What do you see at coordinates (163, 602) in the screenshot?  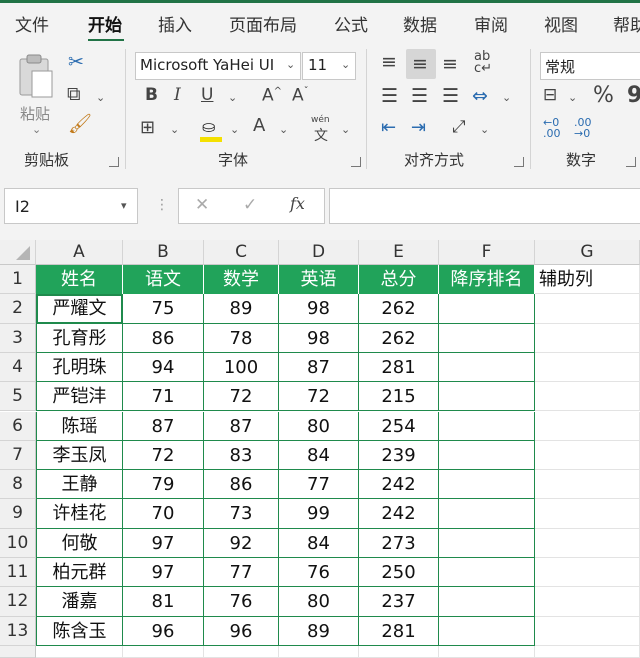 I see `table-cell: 81` at bounding box center [163, 602].